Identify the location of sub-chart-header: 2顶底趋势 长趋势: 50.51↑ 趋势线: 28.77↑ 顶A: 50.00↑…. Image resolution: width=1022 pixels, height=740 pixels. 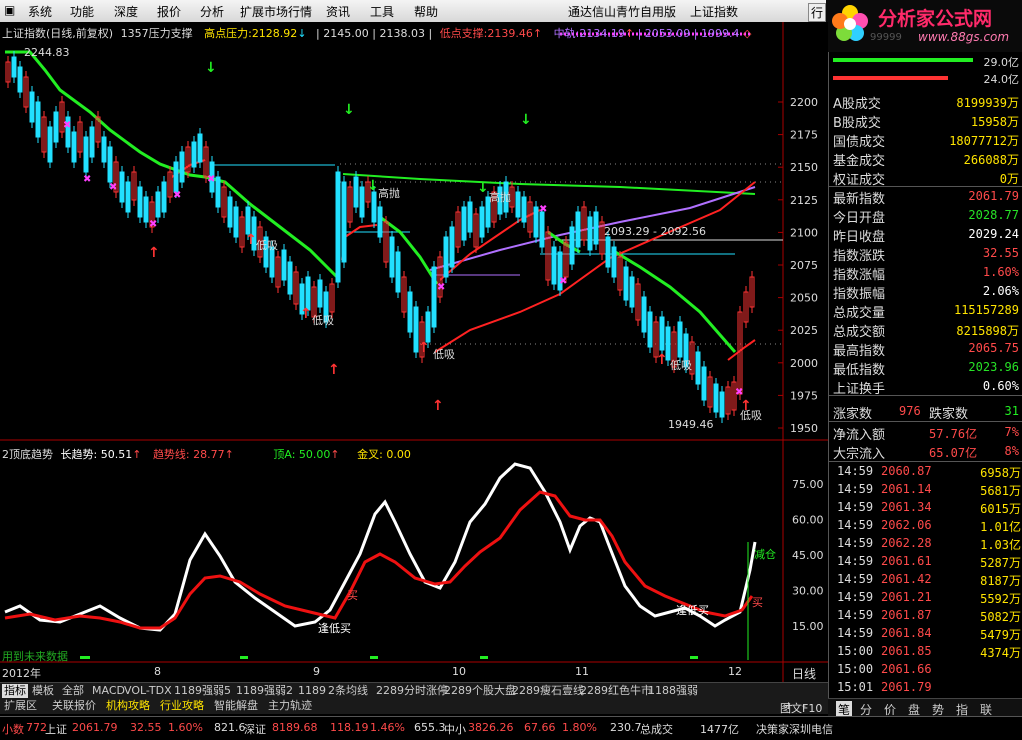
(206, 454).